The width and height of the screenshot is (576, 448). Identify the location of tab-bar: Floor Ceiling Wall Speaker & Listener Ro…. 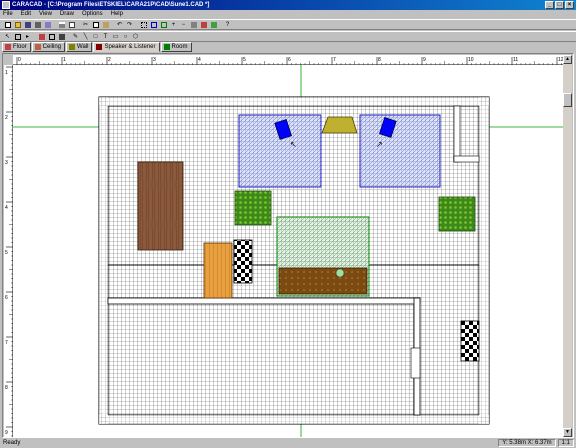
(97, 47).